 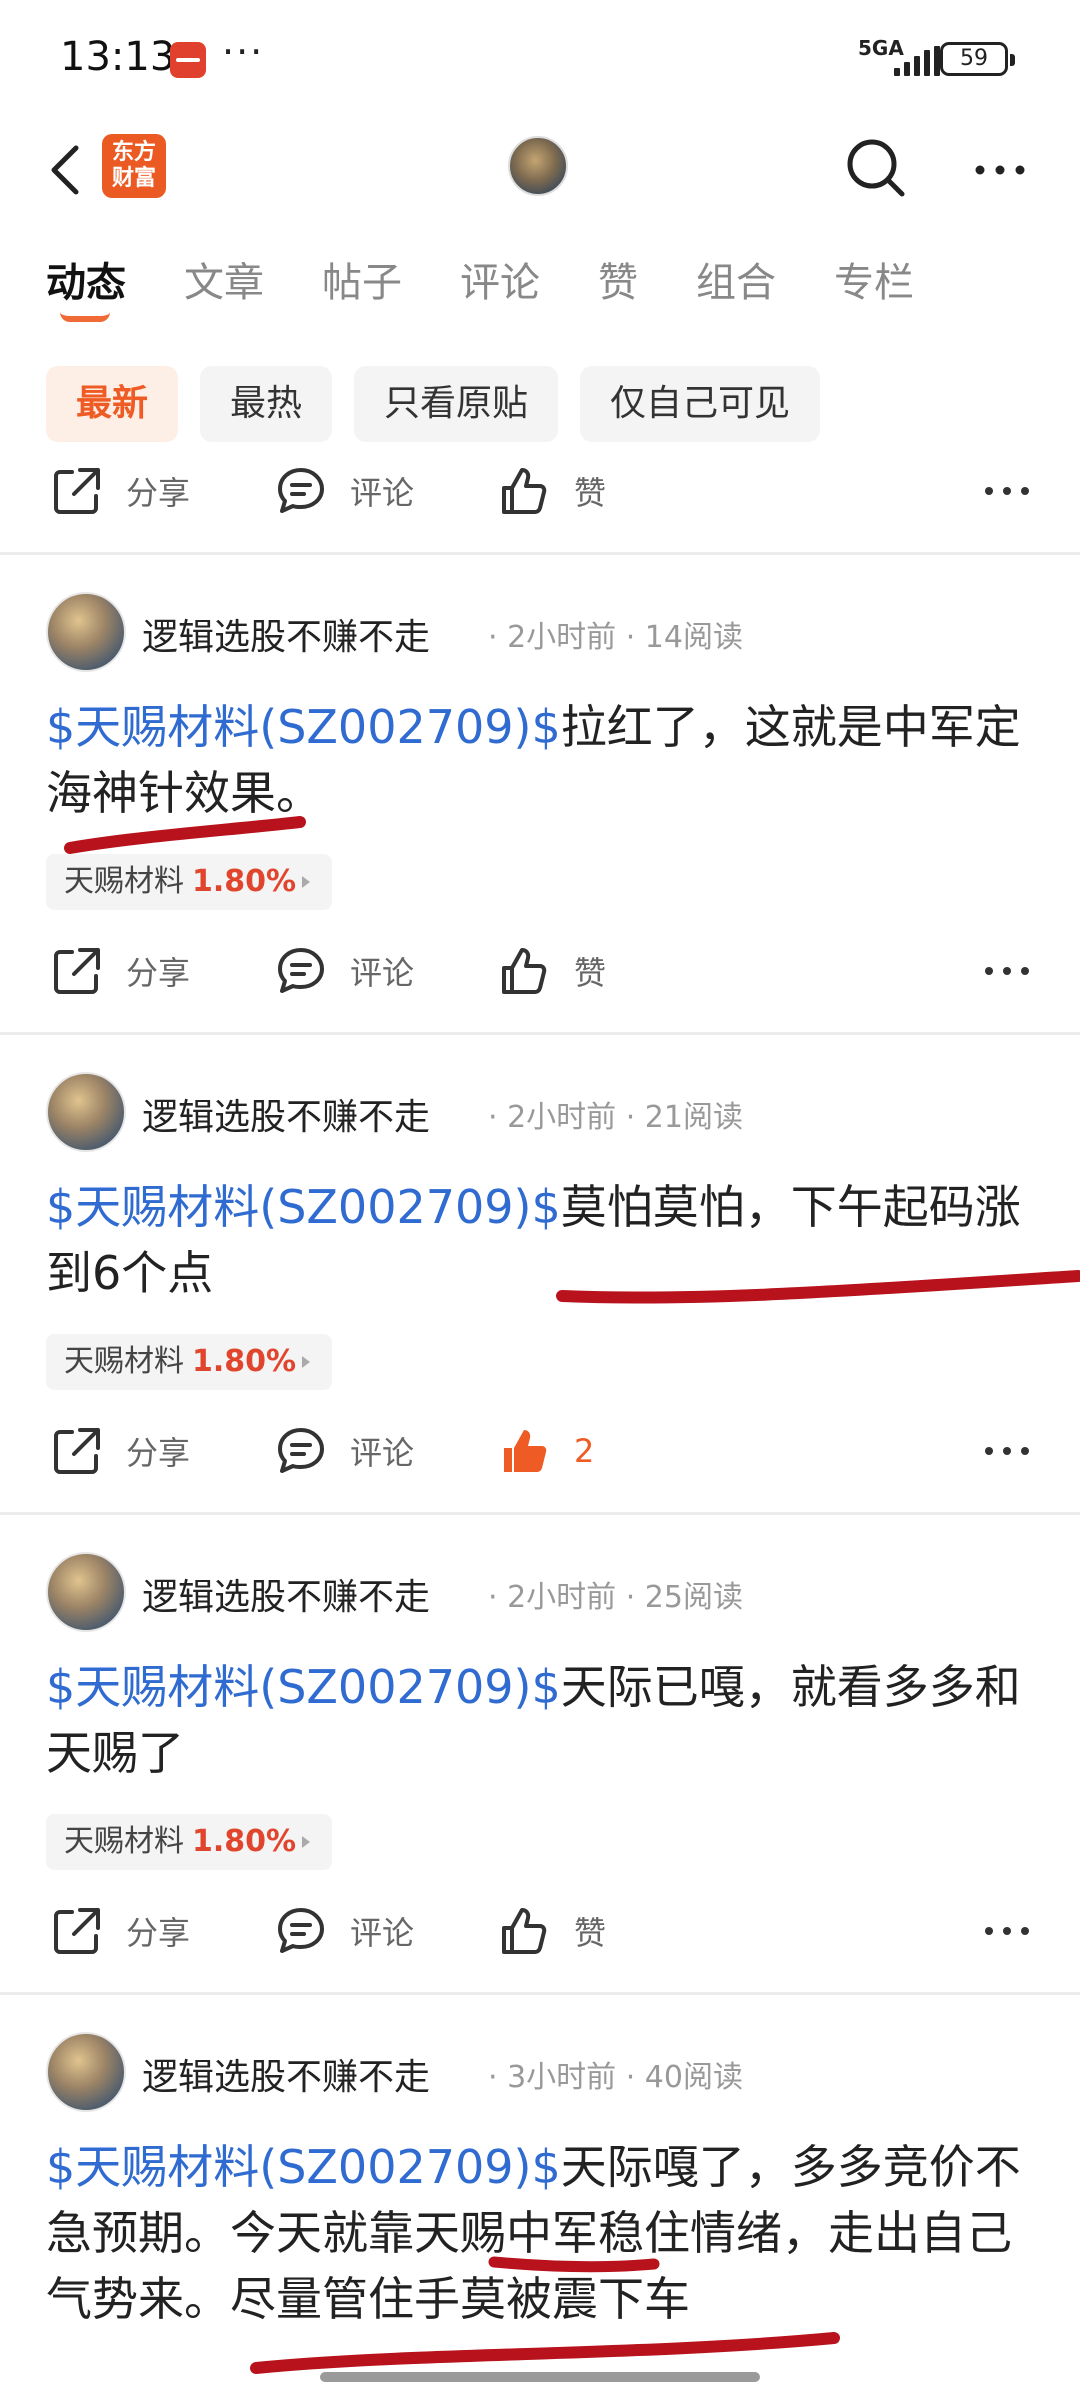 I want to click on post-meta: · 2小时前 · 14阅读, so click(x=615, y=637).